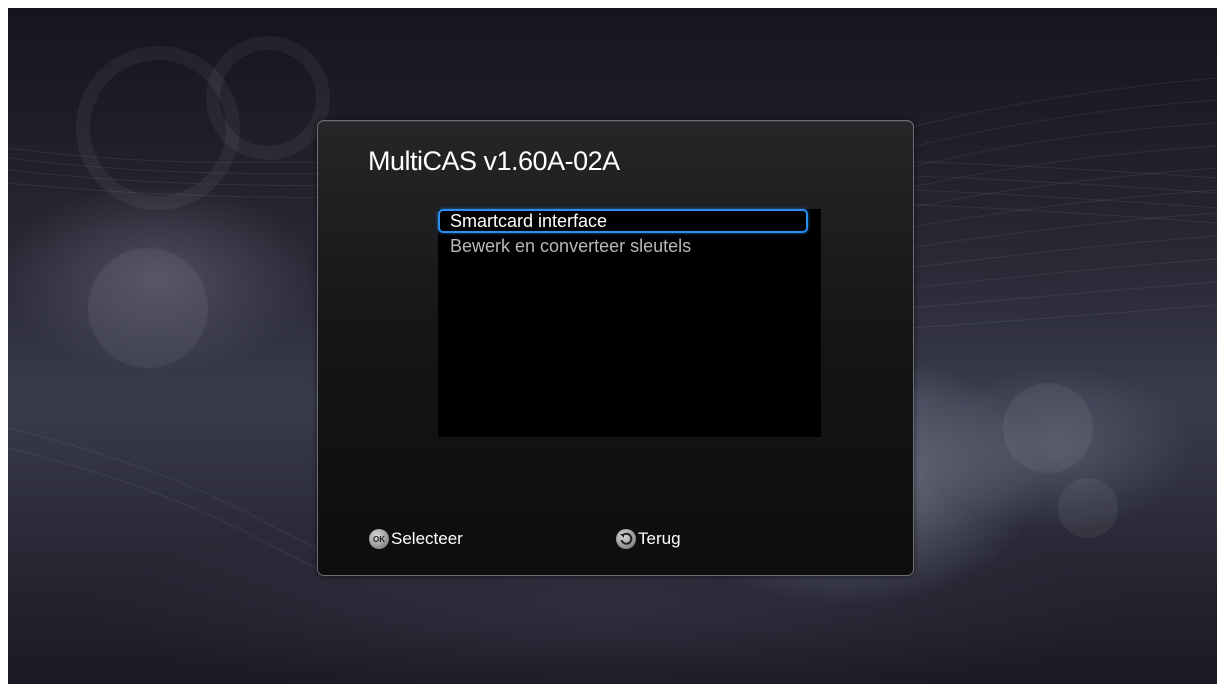 This screenshot has width=1217, height=684. Describe the element at coordinates (427, 538) in the screenshot. I see `select-hint-label: Selecteer` at that location.